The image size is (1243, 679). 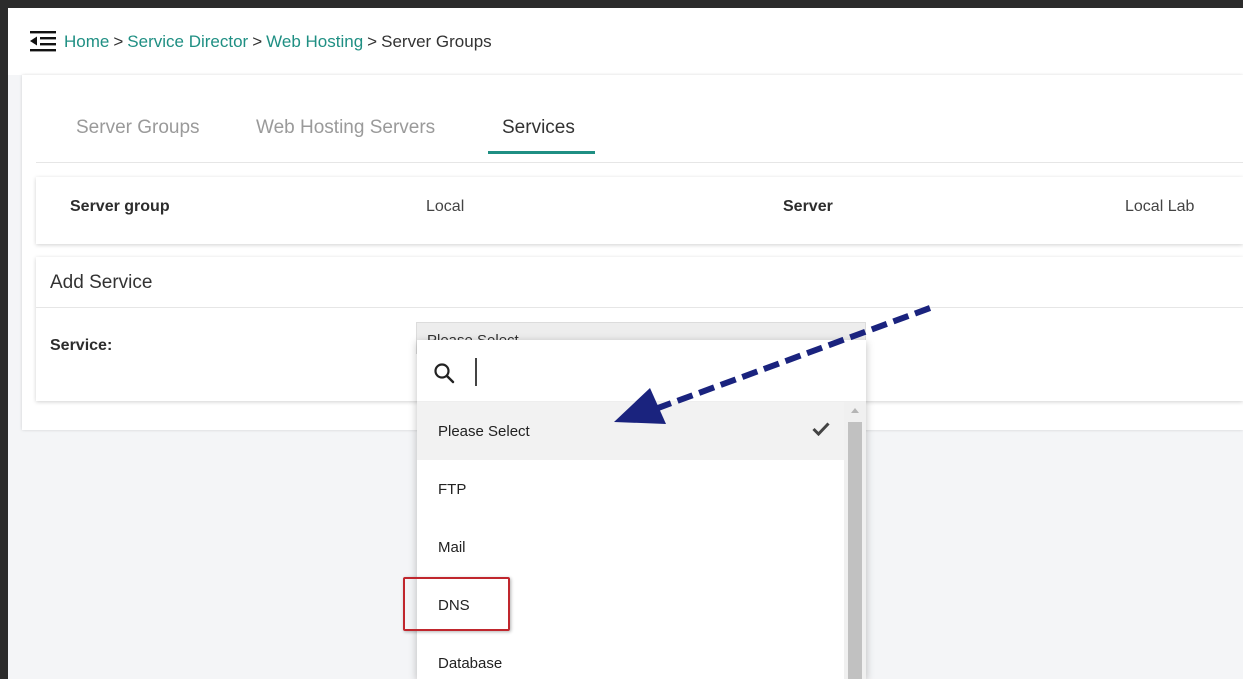 What do you see at coordinates (86, 41) in the screenshot?
I see `breadcrumb-home: Home` at bounding box center [86, 41].